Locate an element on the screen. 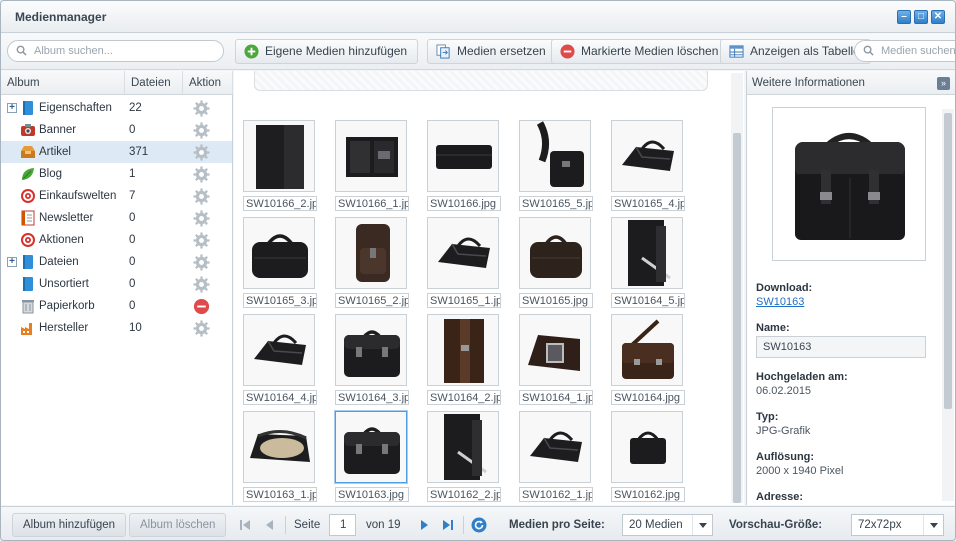  media-thumbnail: SW10165_2.jpg is located at coordinates (372, 263).